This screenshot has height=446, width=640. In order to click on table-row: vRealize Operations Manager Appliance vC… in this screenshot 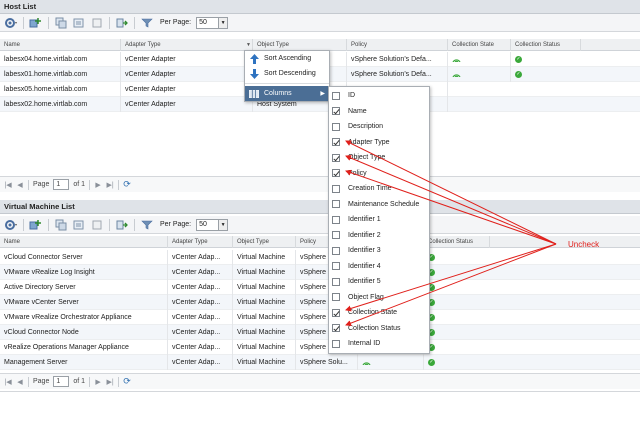, I will do `click(320, 347)`.